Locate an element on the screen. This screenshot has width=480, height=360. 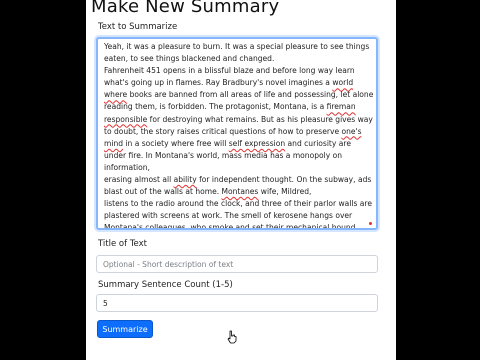
summarize-button: Summarize is located at coordinates (125, 329).